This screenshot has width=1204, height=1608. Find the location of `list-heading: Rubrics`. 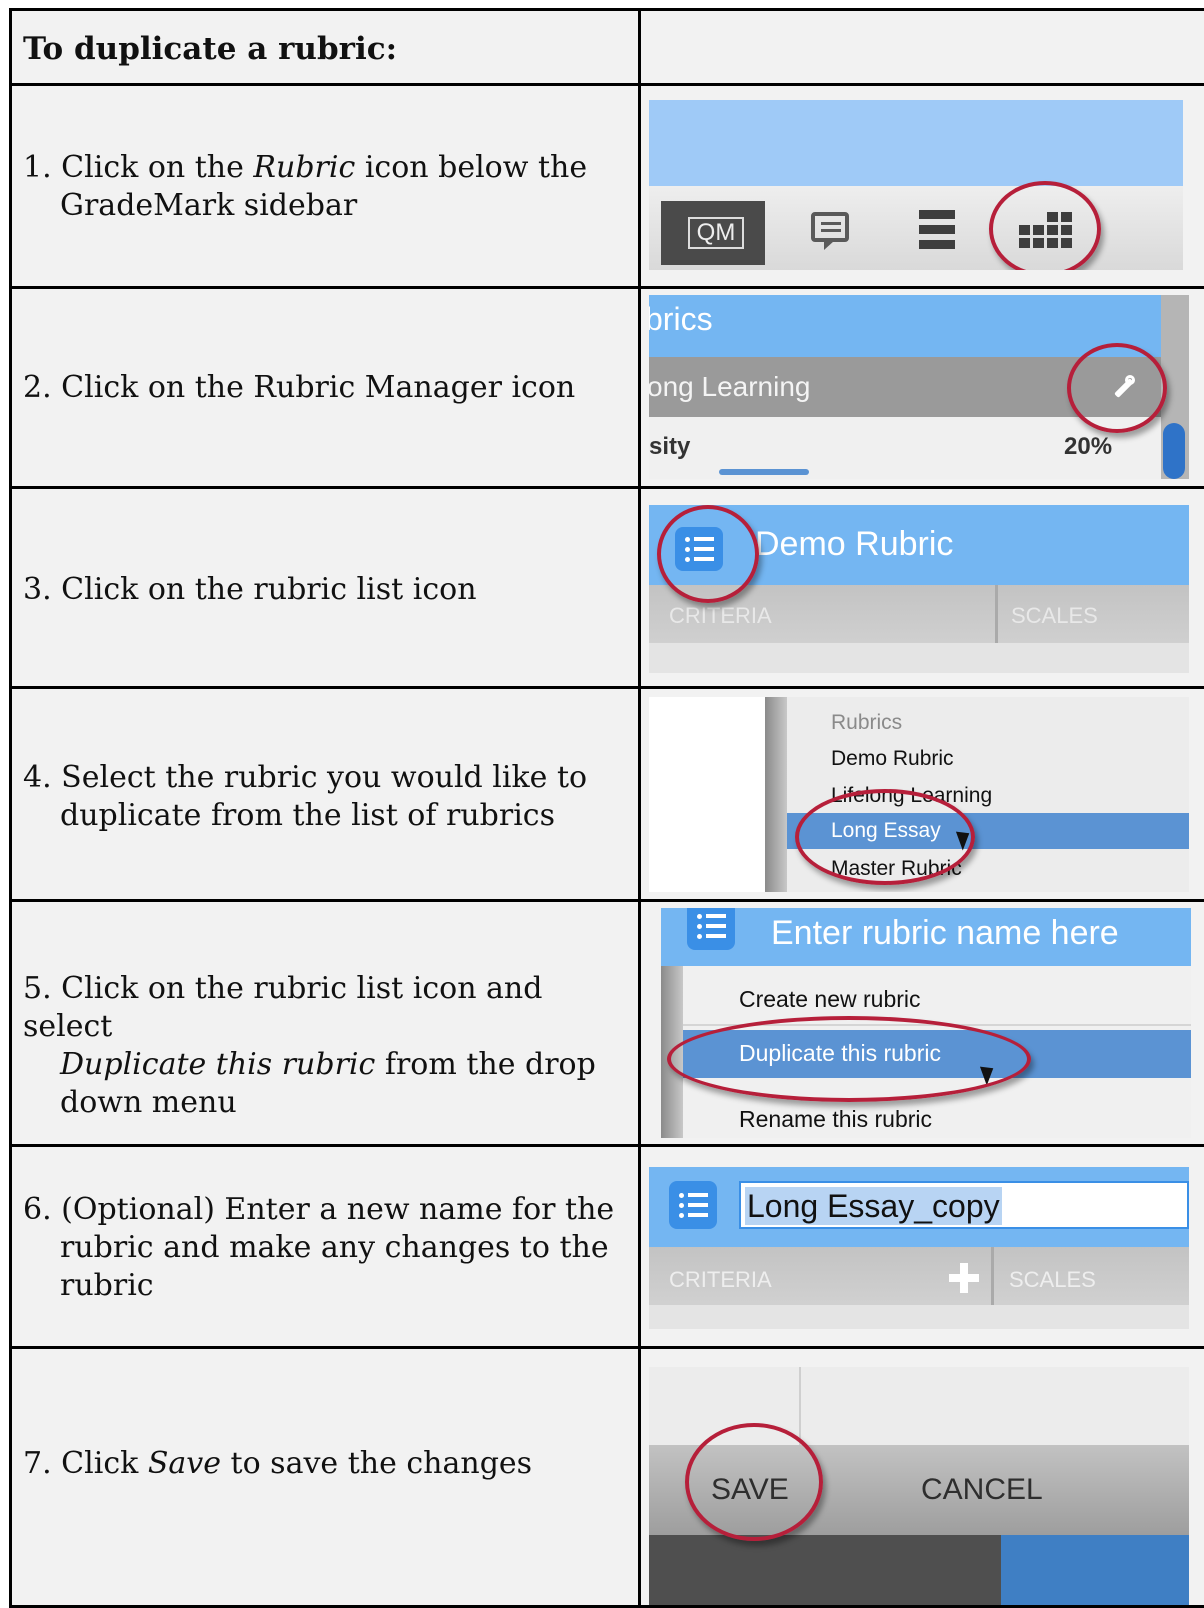

list-heading: Rubrics is located at coordinates (867, 722).